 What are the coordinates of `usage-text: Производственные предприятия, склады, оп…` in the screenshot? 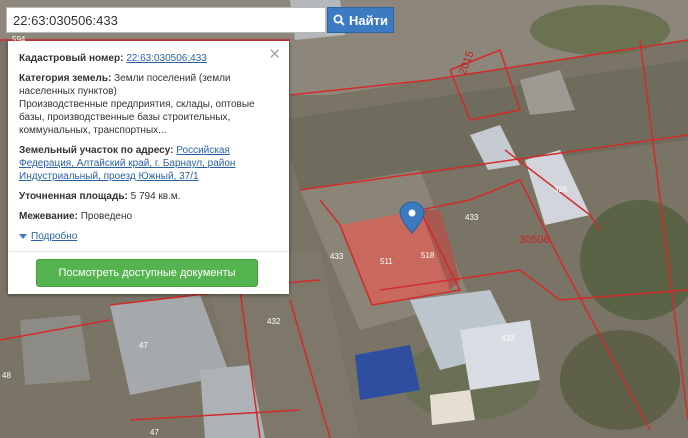 It's located at (137, 117).